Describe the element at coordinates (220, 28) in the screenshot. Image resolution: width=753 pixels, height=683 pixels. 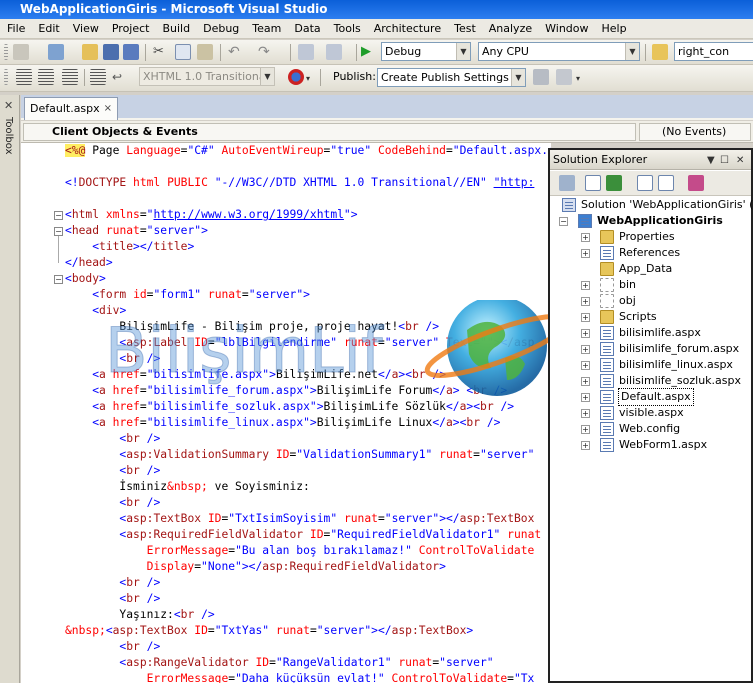
I see `menu-debug: Debug` at that location.